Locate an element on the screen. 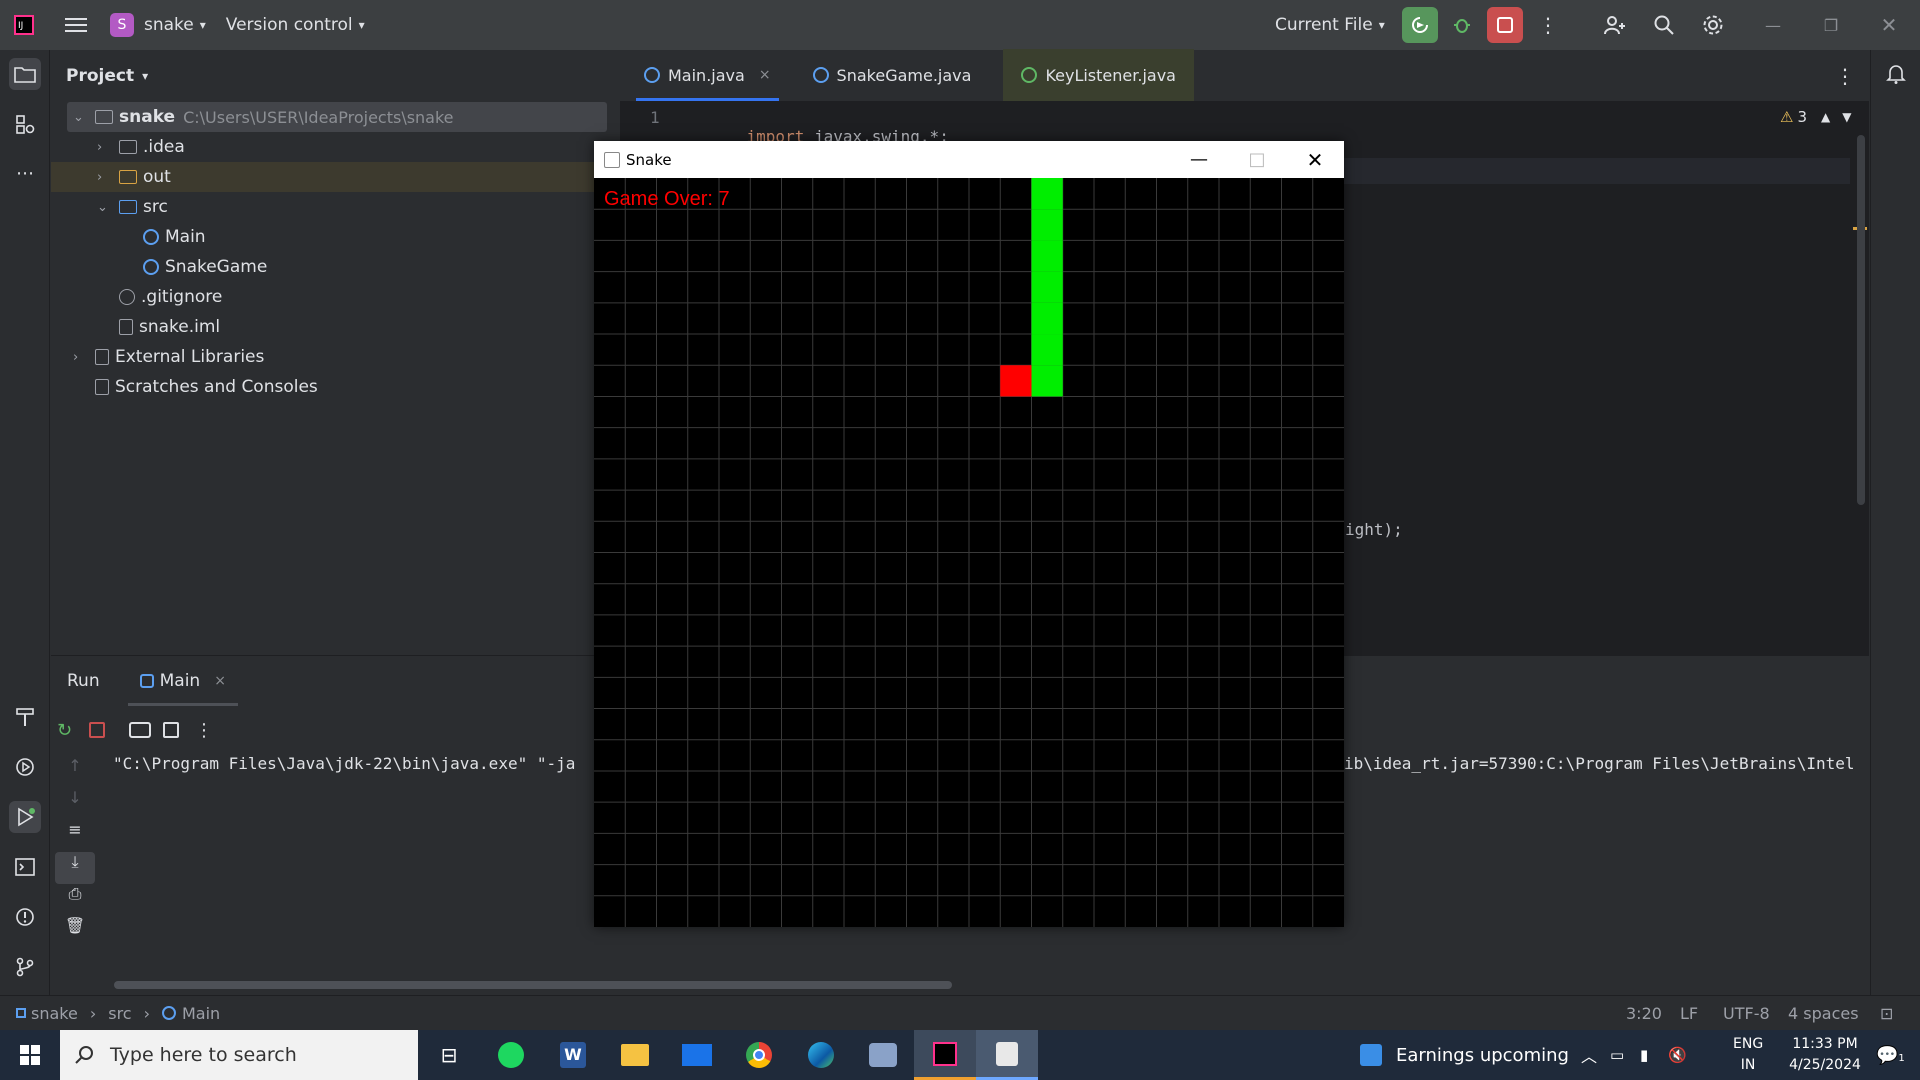 This screenshot has width=1920, height=1080. project-tool-folder-icon is located at coordinates (25, 74).